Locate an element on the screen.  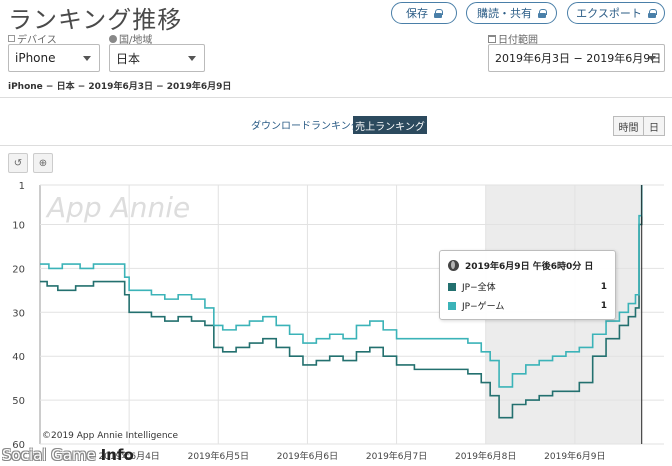
zoom-button: ⊕ is located at coordinates (43, 163).